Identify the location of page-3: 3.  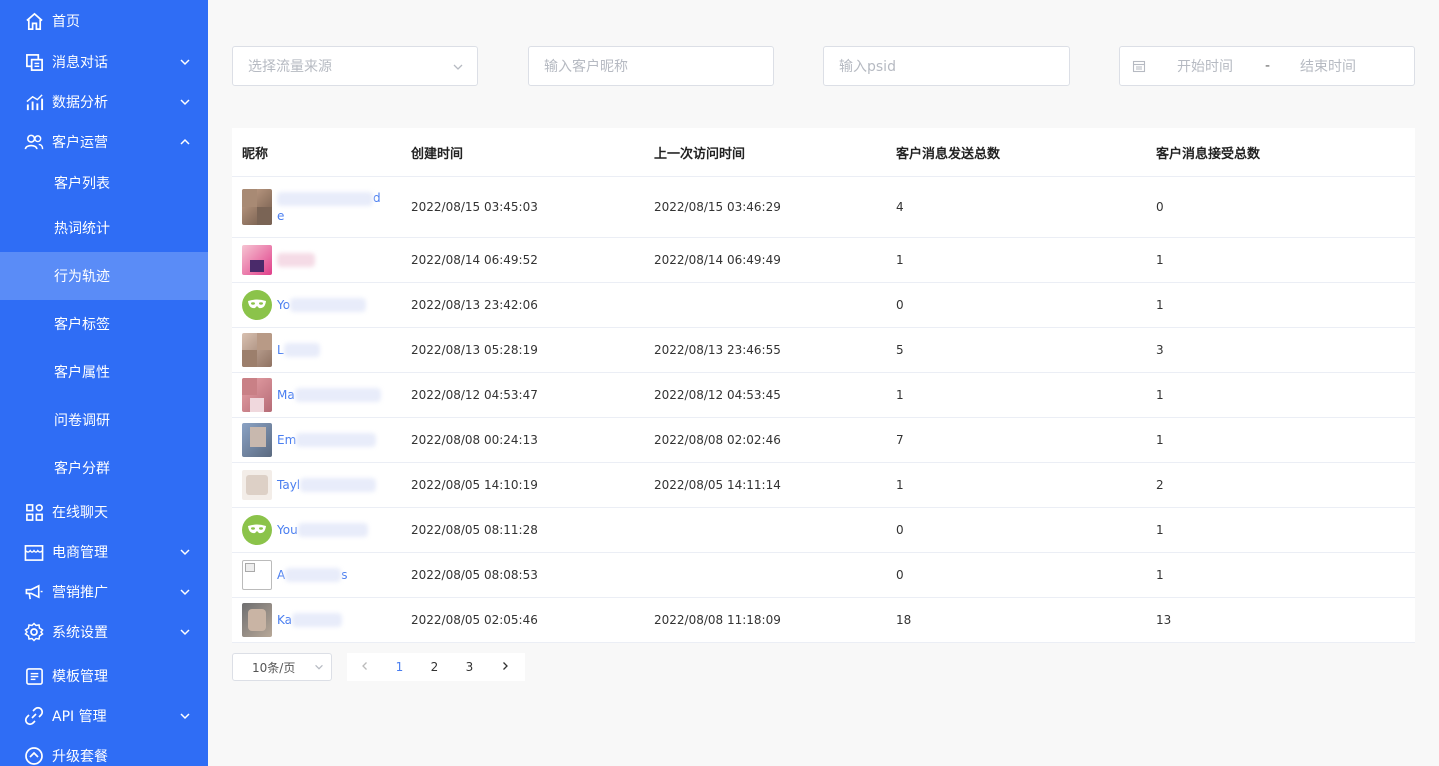
(469, 667).